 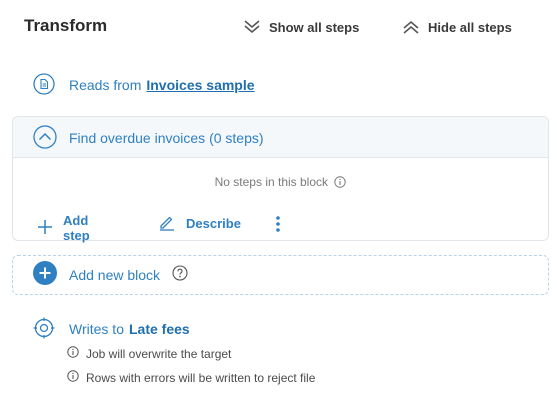 I want to click on hide-all-steps-button: Hide all steps, so click(x=457, y=27).